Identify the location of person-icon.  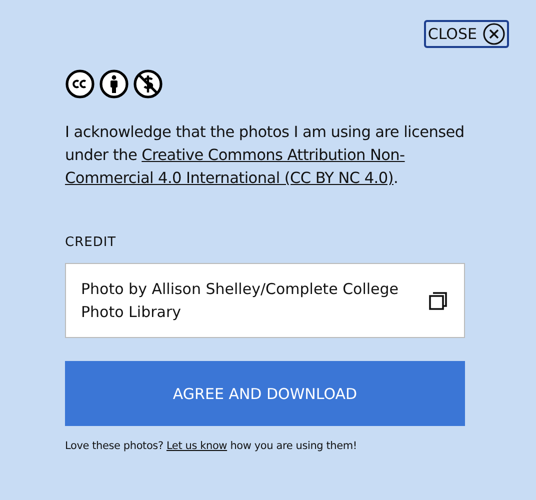
(114, 84).